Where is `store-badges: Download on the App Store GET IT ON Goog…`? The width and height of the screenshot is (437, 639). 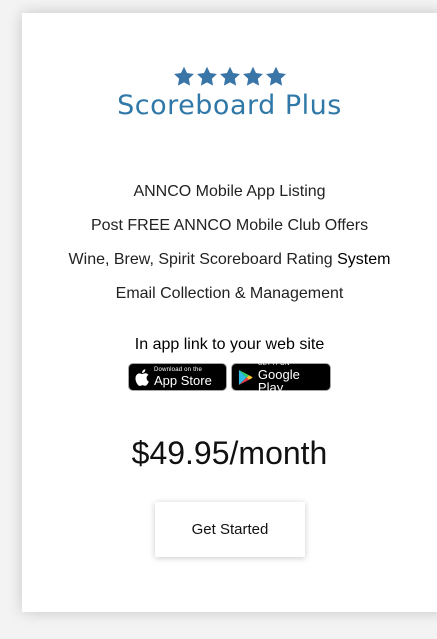
store-badges: Download on the App Store GET IT ON Goog… is located at coordinates (229, 377).